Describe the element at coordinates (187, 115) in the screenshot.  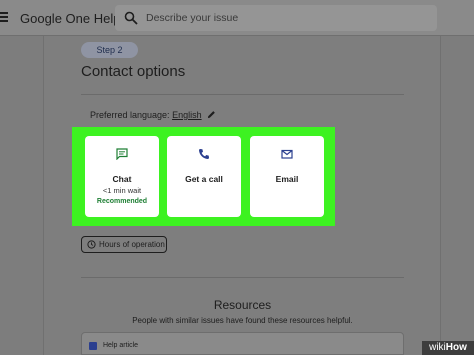
I see `language-value: English` at that location.